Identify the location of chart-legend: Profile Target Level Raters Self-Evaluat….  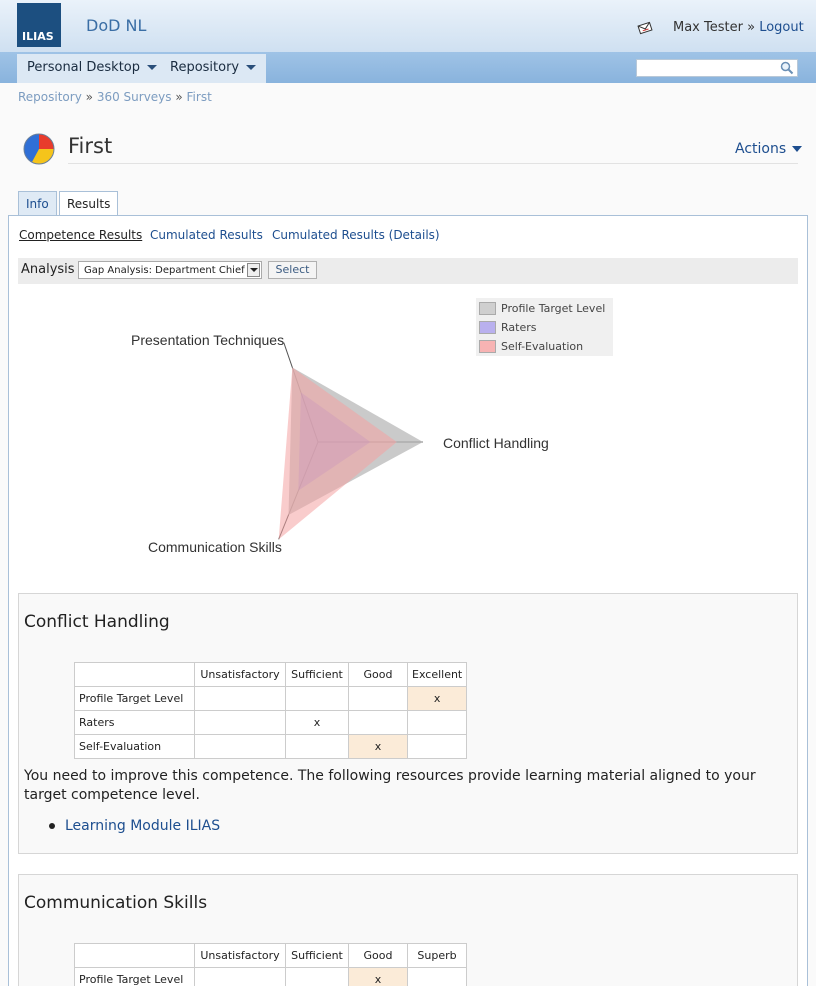
(544, 327).